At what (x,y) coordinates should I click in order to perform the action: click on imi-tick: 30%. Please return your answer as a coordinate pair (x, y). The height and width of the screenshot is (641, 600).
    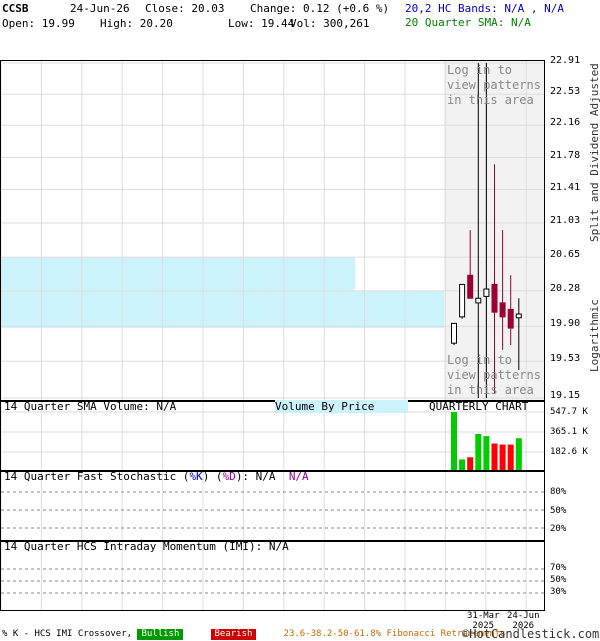
    Looking at the image, I should click on (558, 592).